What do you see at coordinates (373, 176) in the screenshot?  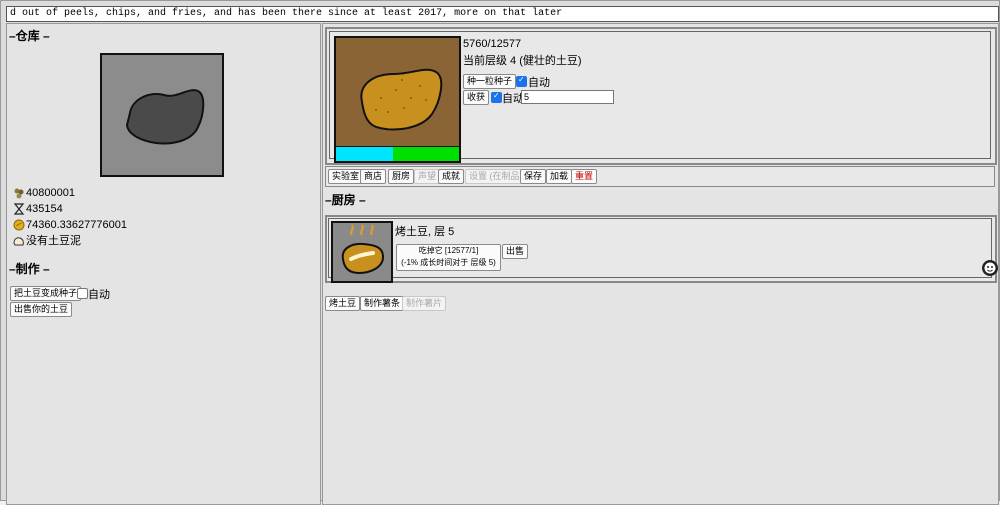 I see `tab-1: 商店` at bounding box center [373, 176].